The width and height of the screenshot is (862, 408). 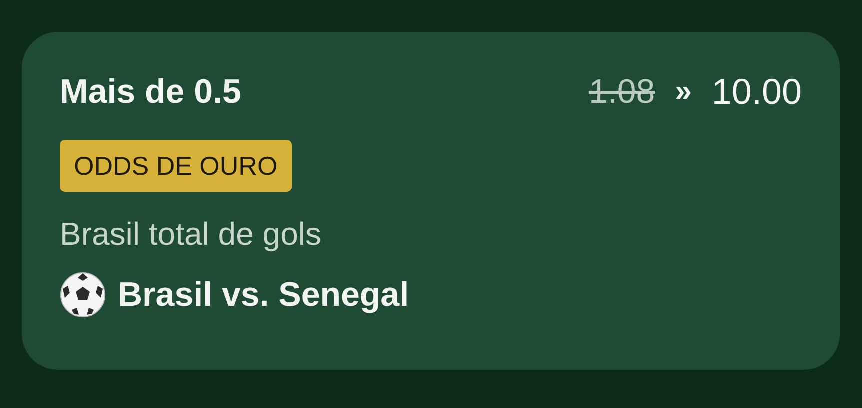 I want to click on arrow-text: », so click(x=683, y=92).